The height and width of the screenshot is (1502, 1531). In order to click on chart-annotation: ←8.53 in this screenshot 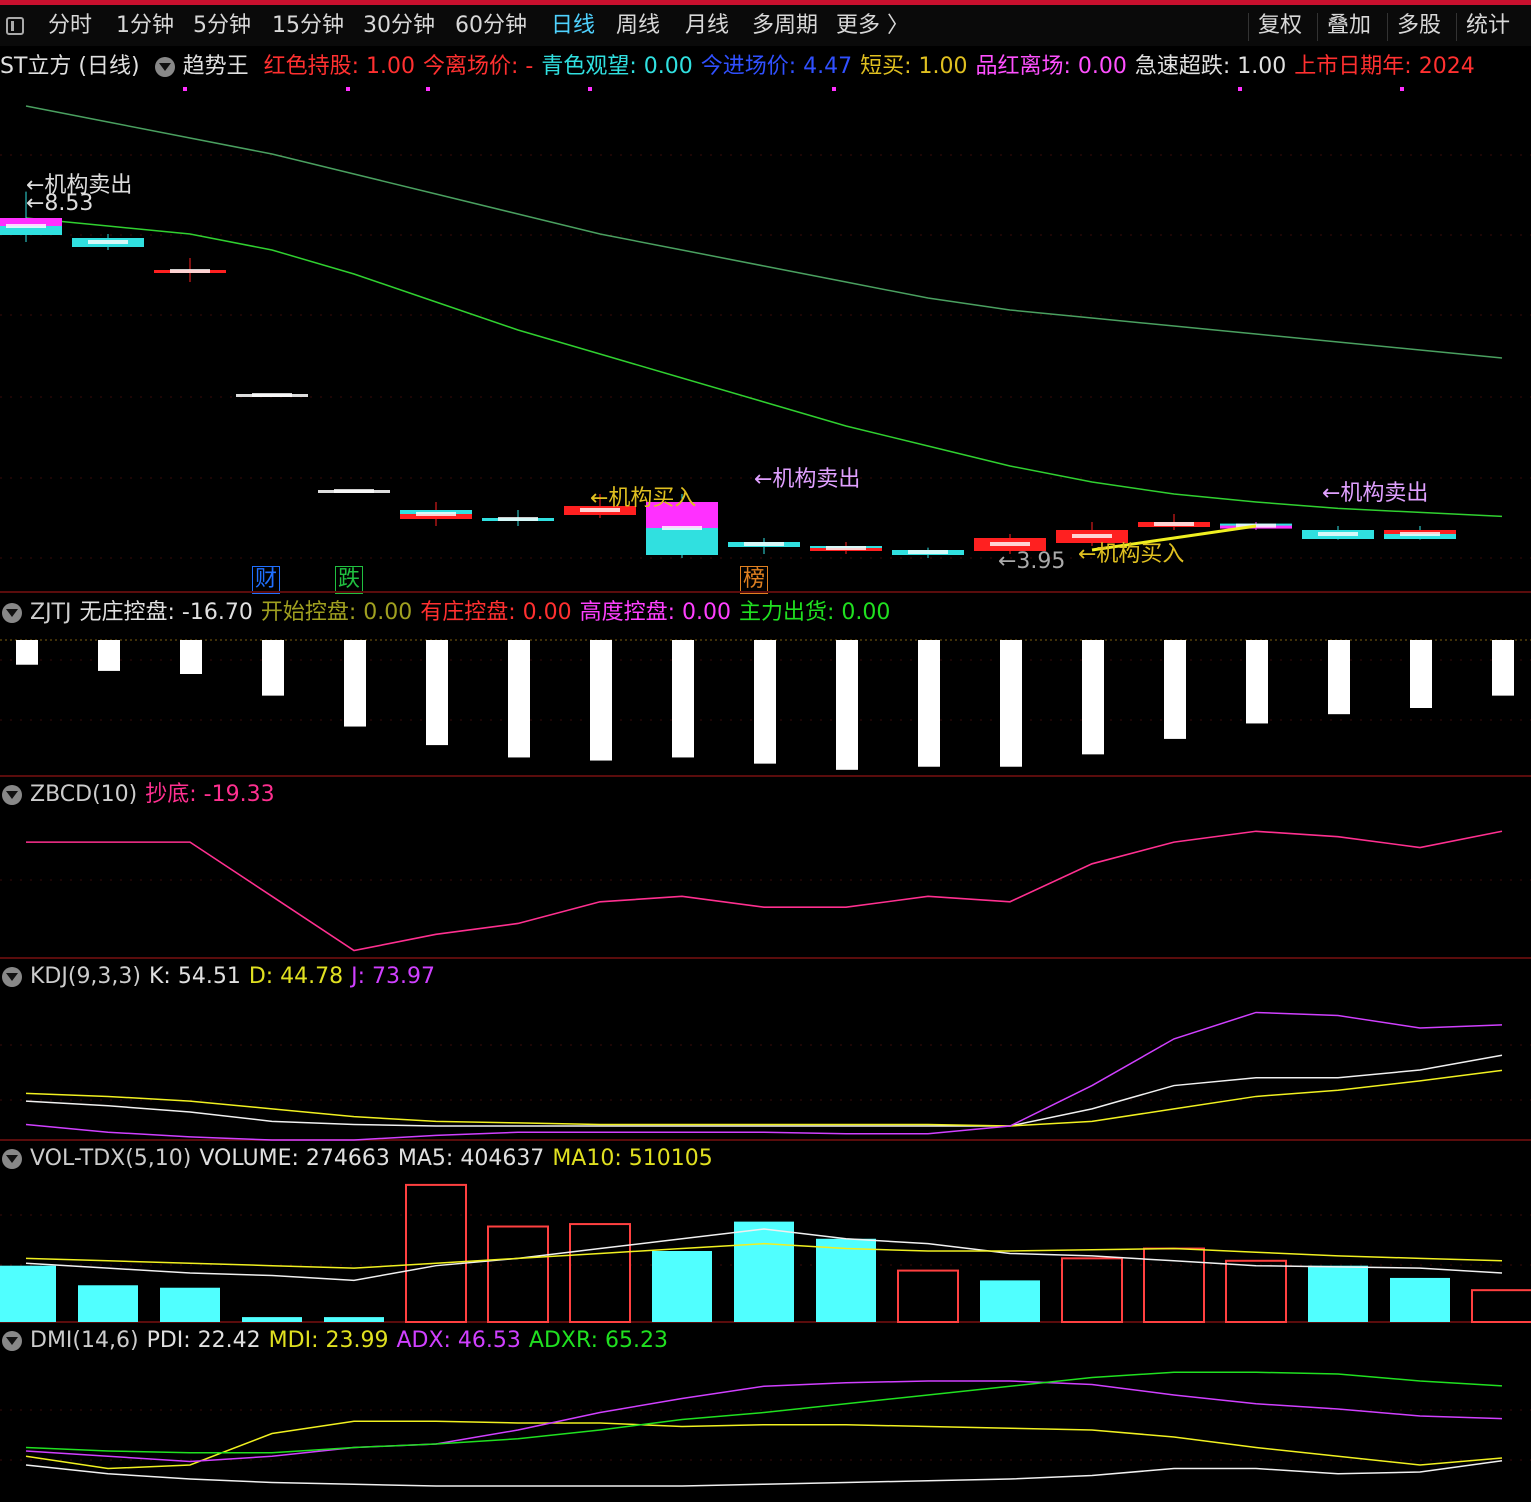, I will do `click(59, 203)`.